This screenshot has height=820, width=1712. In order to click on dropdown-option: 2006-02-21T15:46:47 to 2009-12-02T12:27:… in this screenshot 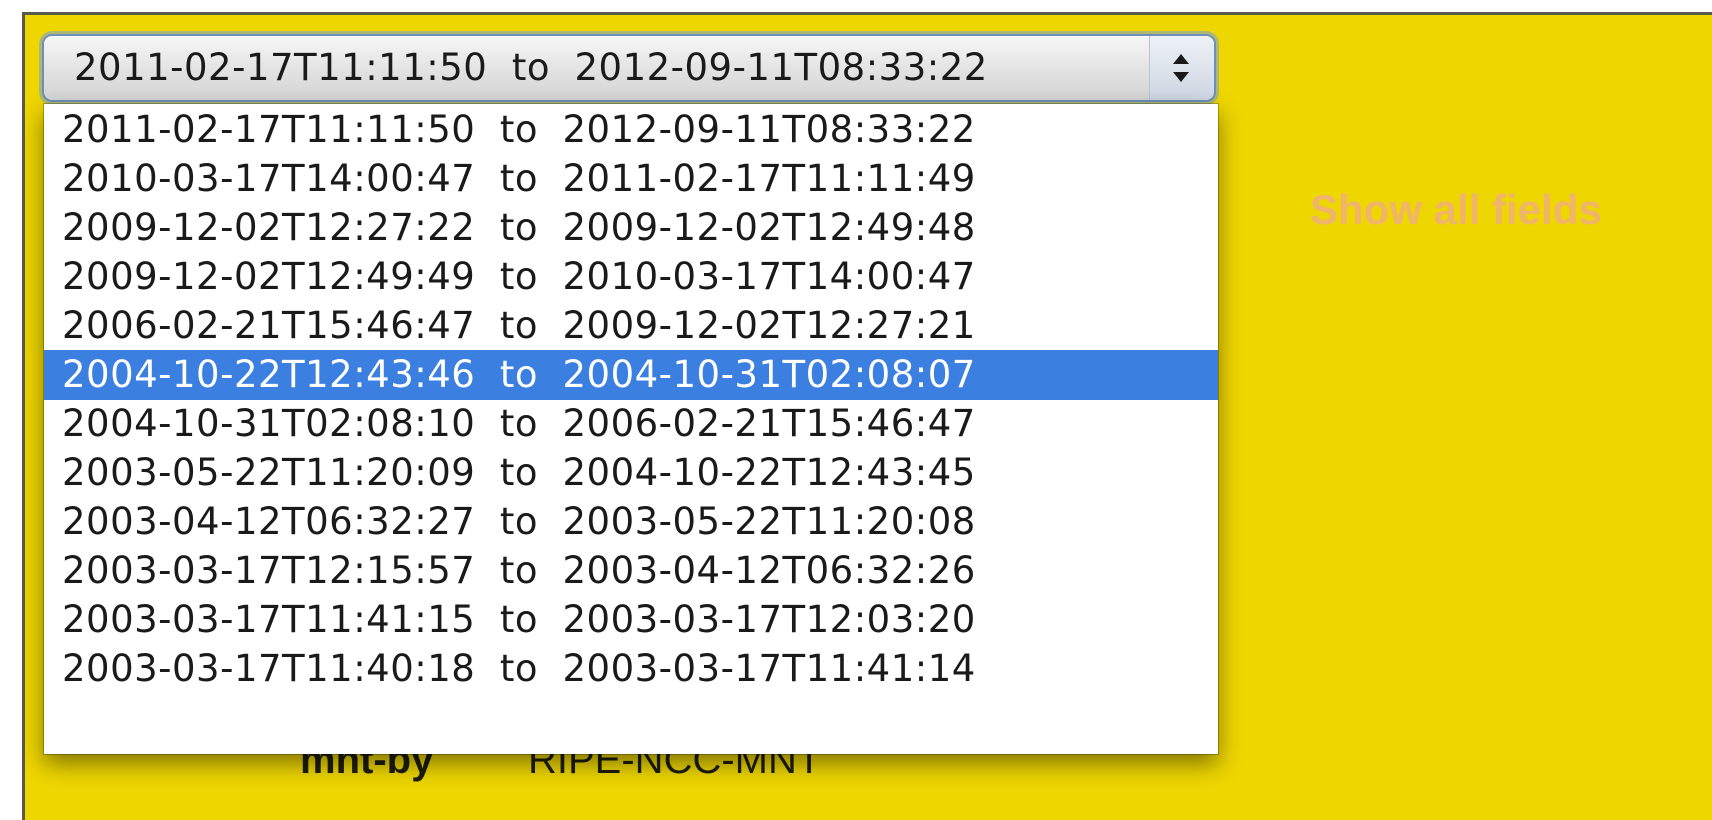, I will do `click(631, 326)`.